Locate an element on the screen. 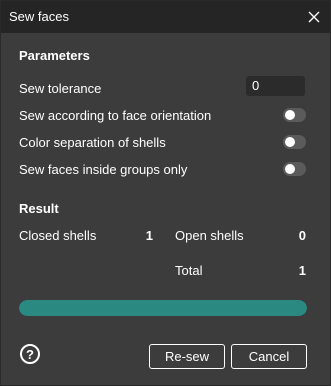 The image size is (331, 386). close-icon is located at coordinates (314, 17).